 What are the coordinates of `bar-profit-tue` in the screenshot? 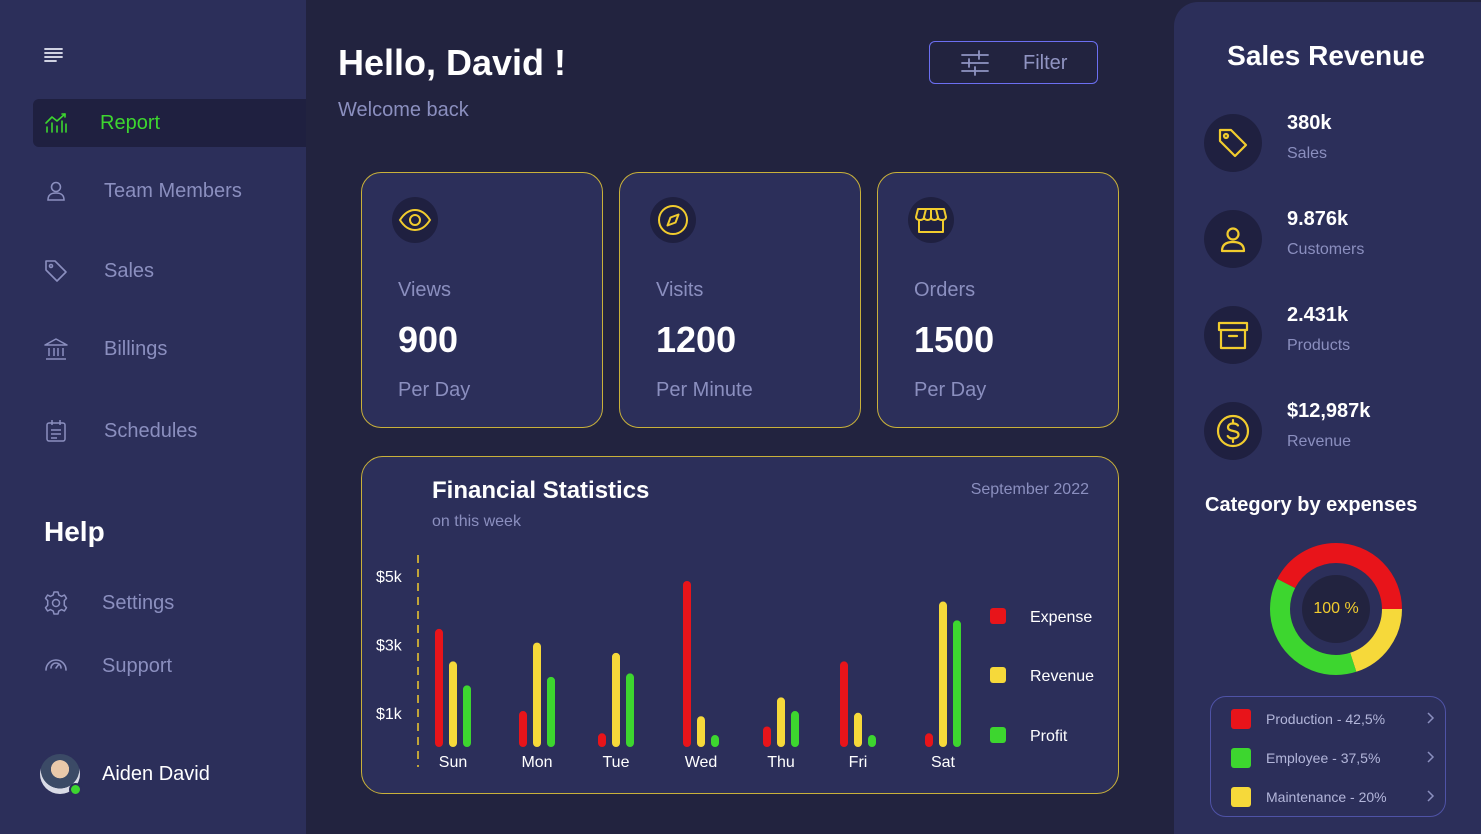 It's located at (630, 710).